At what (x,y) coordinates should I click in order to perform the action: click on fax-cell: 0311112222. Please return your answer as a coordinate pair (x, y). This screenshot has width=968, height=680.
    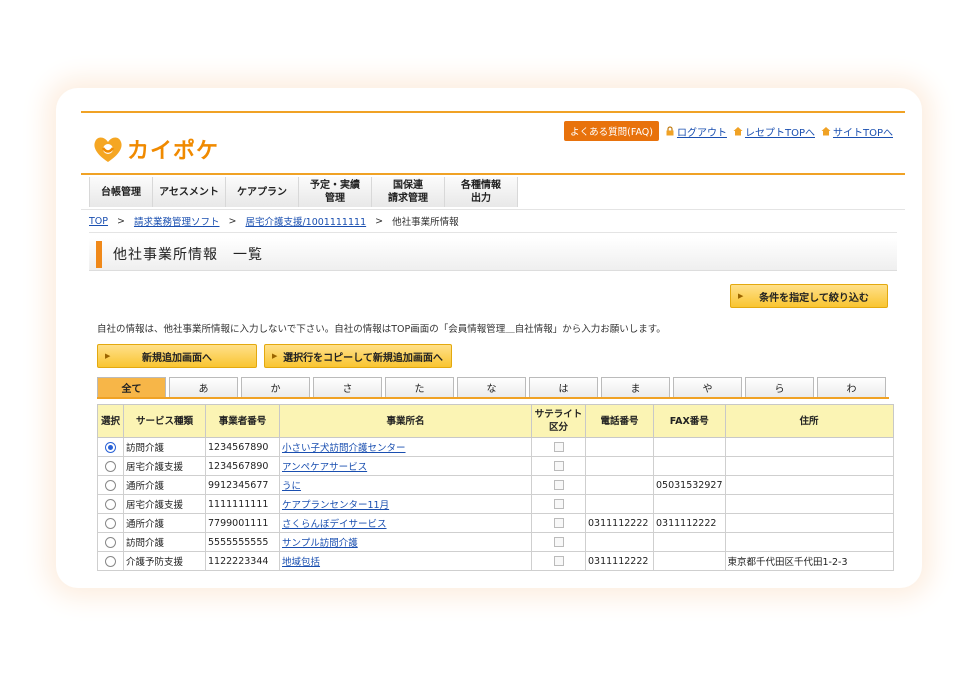
    Looking at the image, I should click on (689, 523).